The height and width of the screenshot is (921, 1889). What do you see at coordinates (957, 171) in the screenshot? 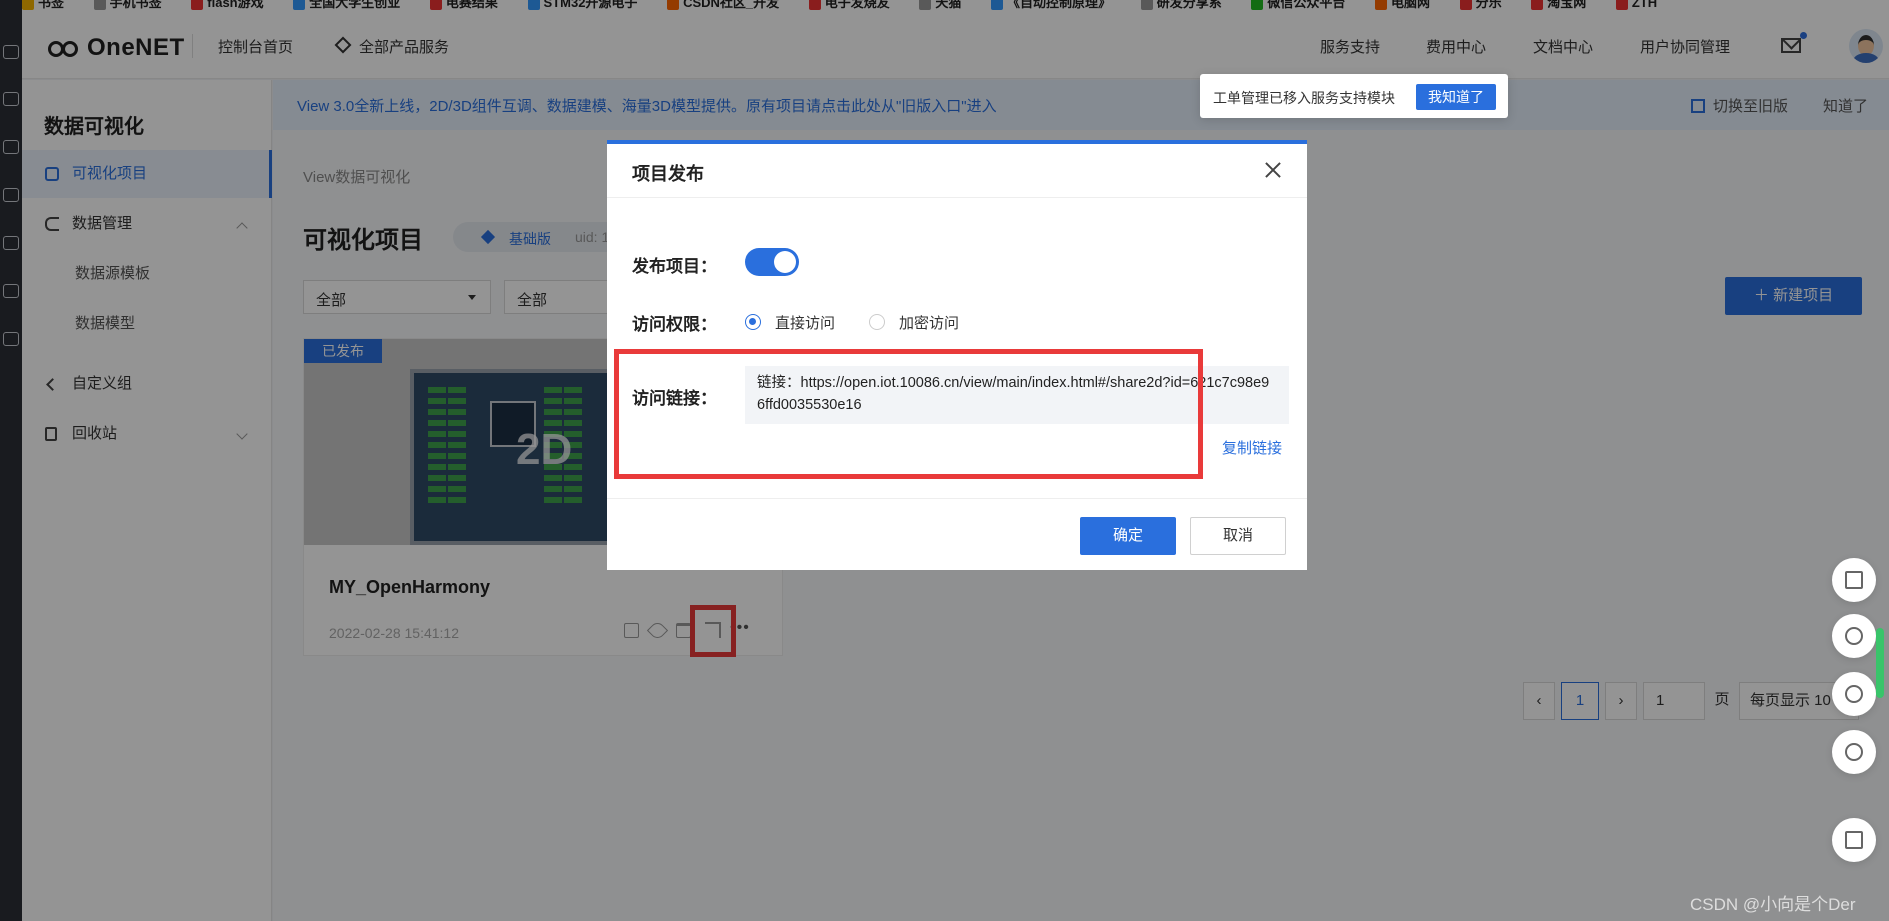
I see `dialog-header: 项目发布` at bounding box center [957, 171].